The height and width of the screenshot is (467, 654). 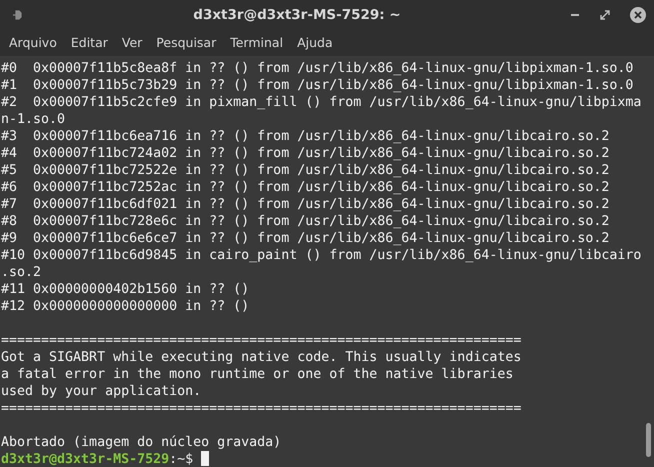 What do you see at coordinates (205, 458) in the screenshot?
I see `cursor` at bounding box center [205, 458].